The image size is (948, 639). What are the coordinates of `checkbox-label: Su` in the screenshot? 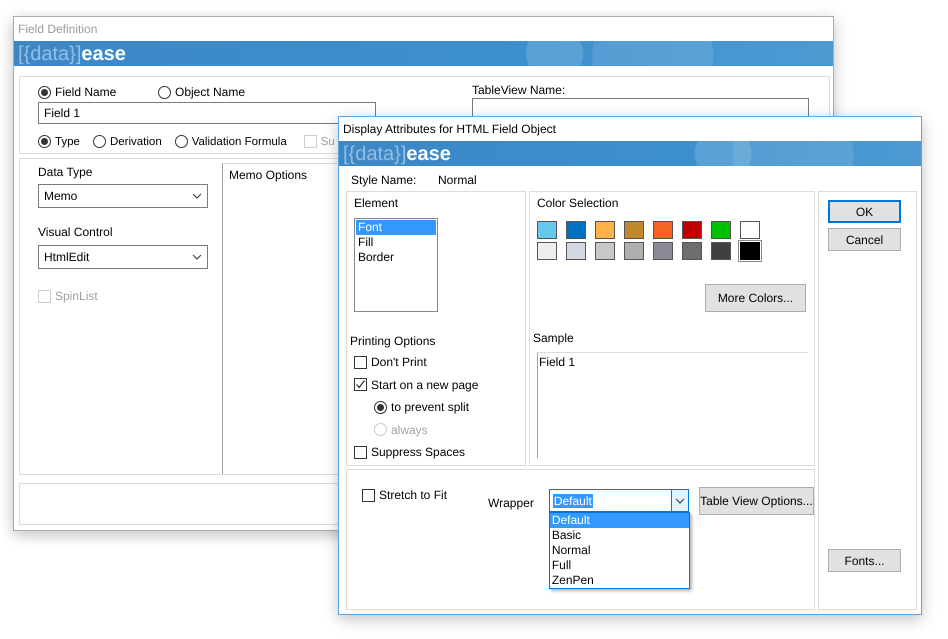 It's located at (327, 142).